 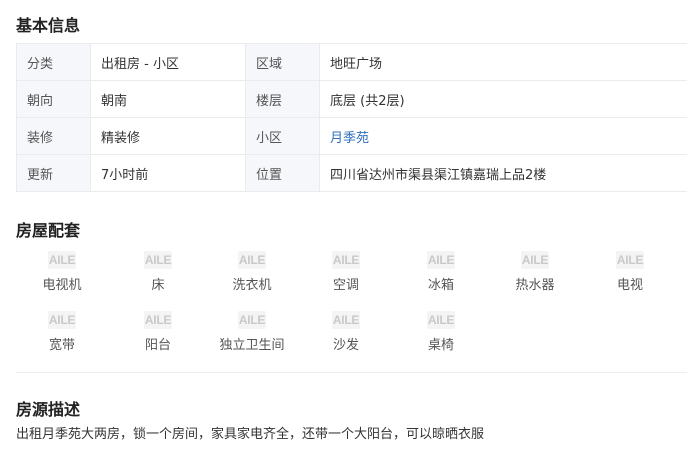 What do you see at coordinates (252, 320) in the screenshot?
I see `bathroom-icon: AILE` at bounding box center [252, 320].